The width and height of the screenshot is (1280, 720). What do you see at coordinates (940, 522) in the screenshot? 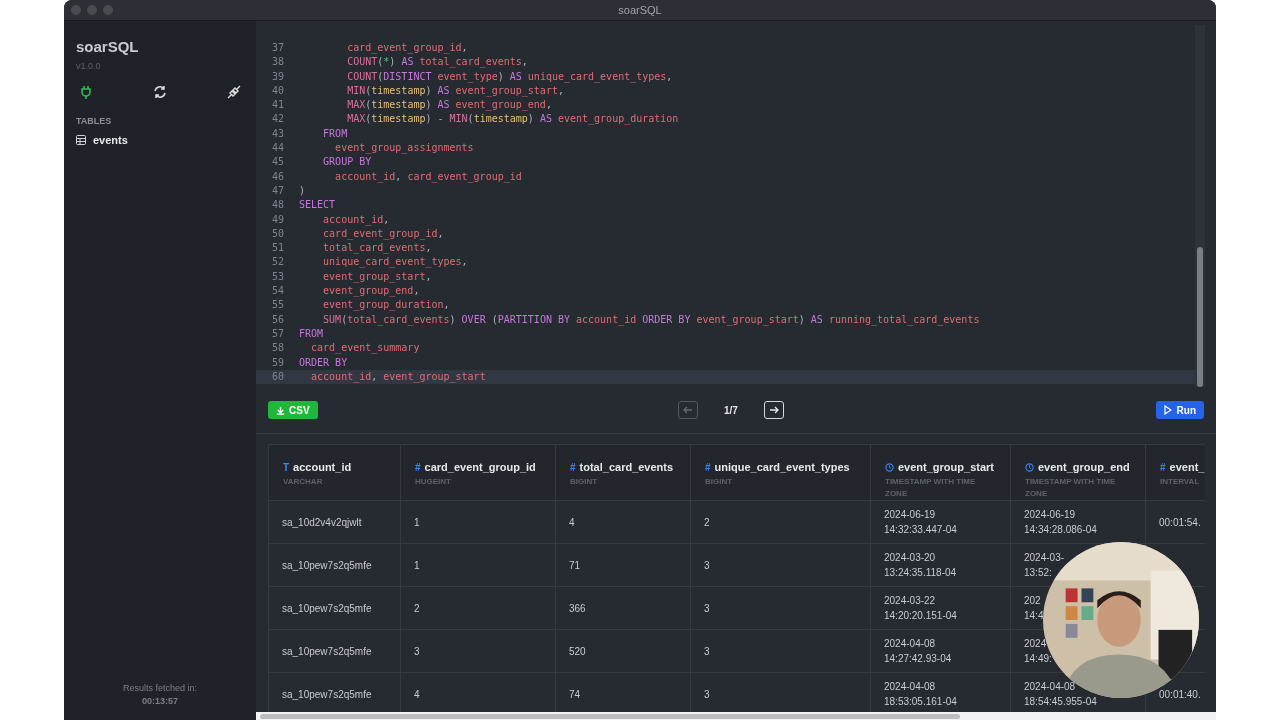
I see `table-cell: 2024-06-19 14:32:33.447-04` at bounding box center [940, 522].